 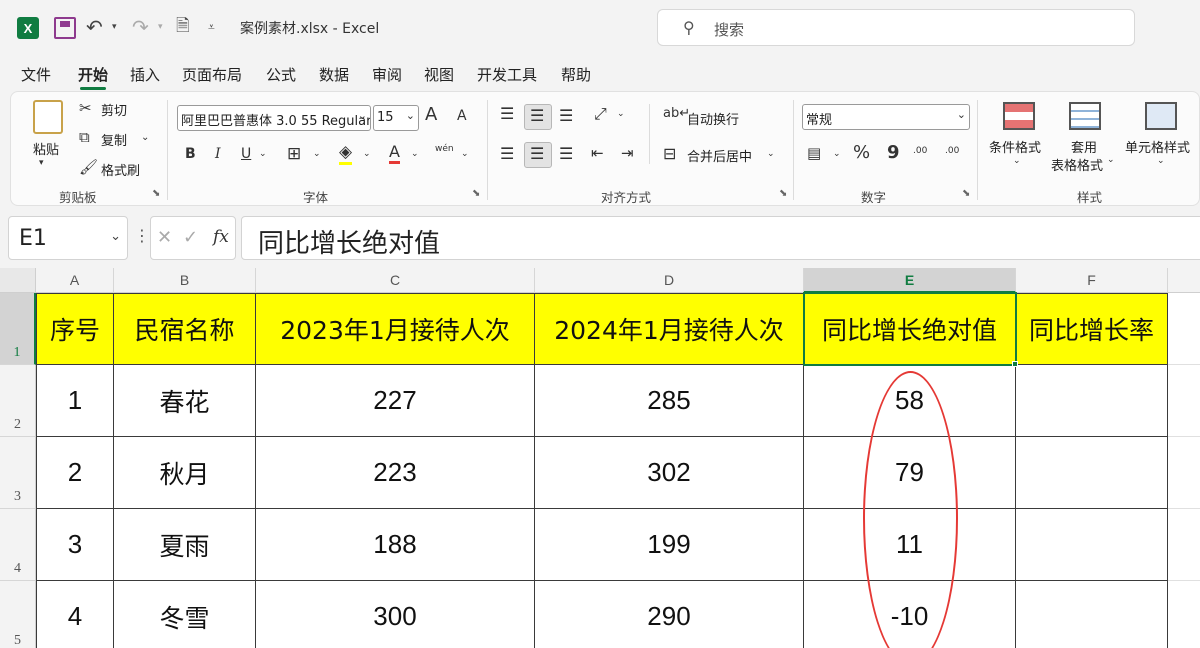 I want to click on select-all-corner, so click(x=18, y=280).